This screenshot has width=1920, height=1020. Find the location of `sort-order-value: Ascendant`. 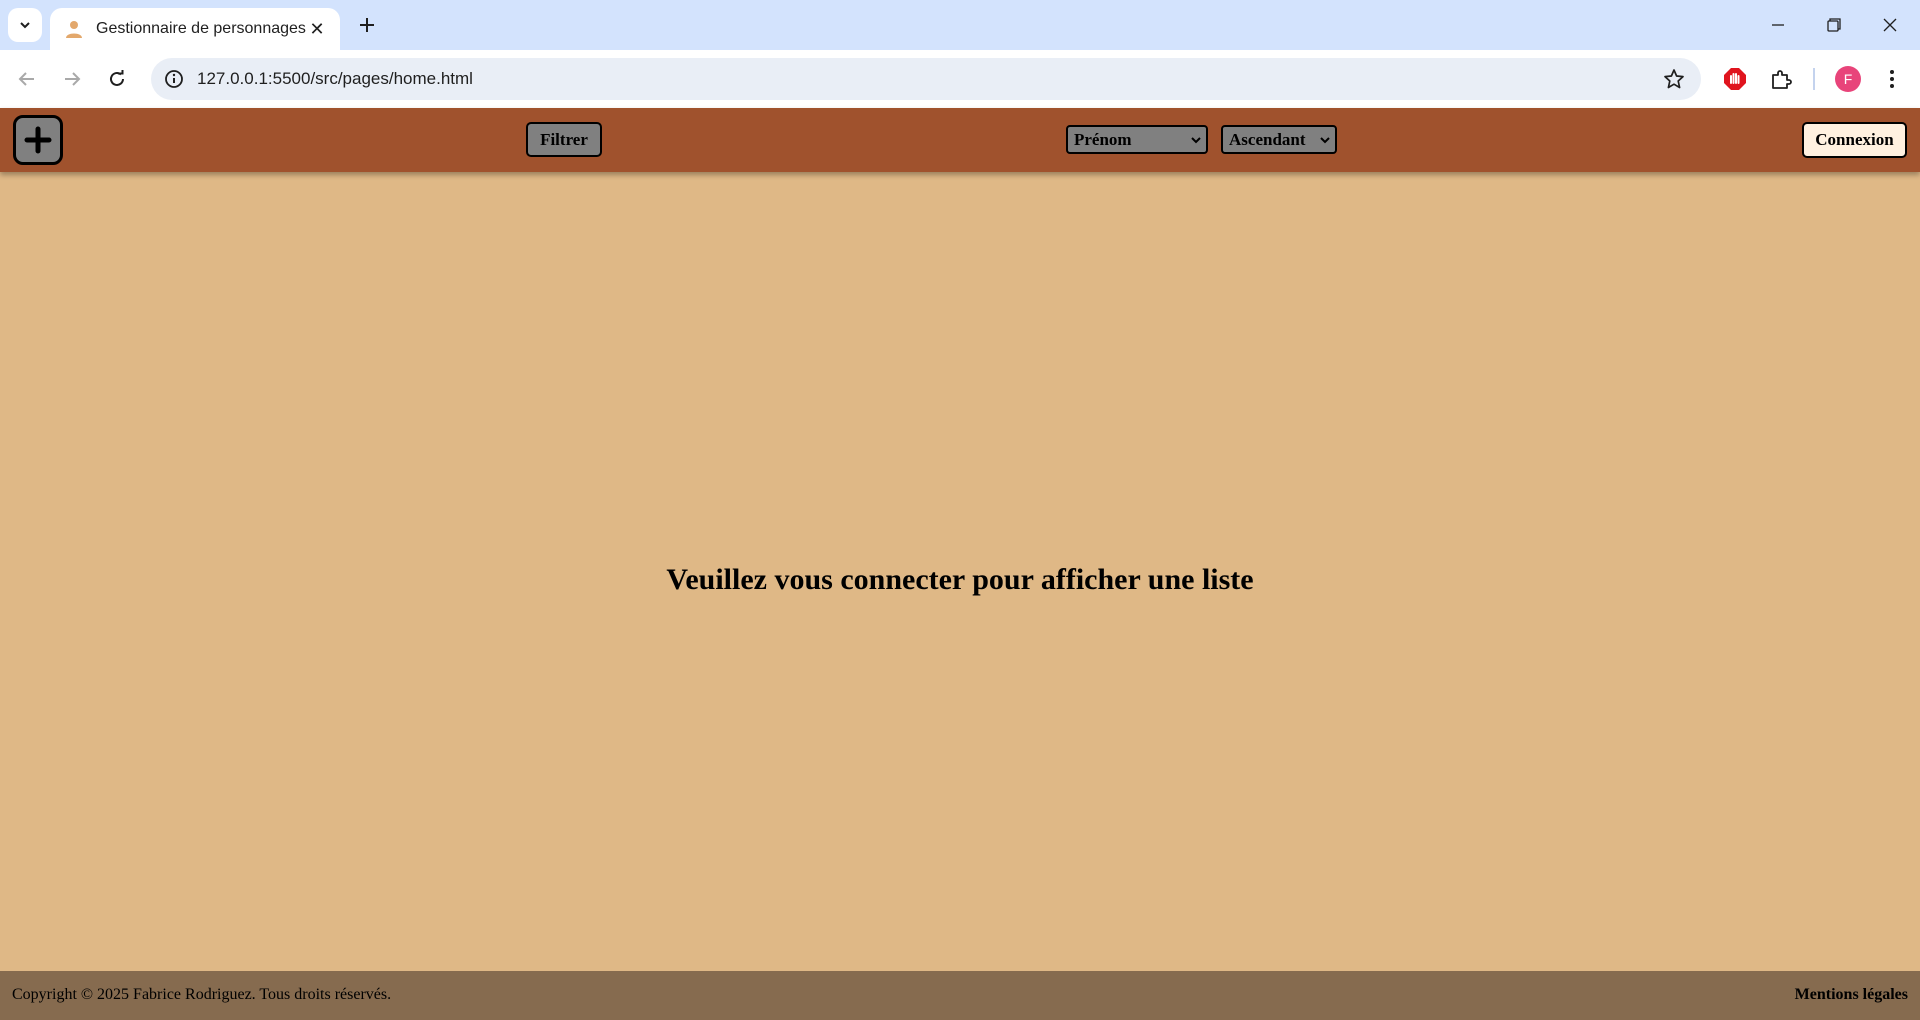

sort-order-value: Ascendant is located at coordinates (1267, 139).